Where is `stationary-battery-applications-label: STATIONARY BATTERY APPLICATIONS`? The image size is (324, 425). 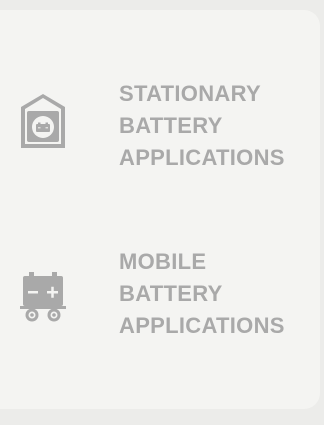
stationary-battery-applications-label: STATIONARY BATTERY APPLICATIONS is located at coordinates (202, 125).